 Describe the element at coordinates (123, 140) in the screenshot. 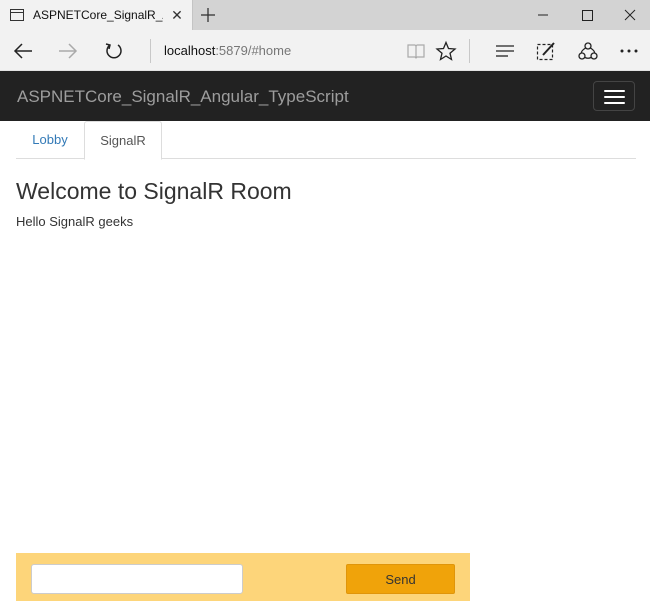

I see `tab-signalr: SignalR` at that location.